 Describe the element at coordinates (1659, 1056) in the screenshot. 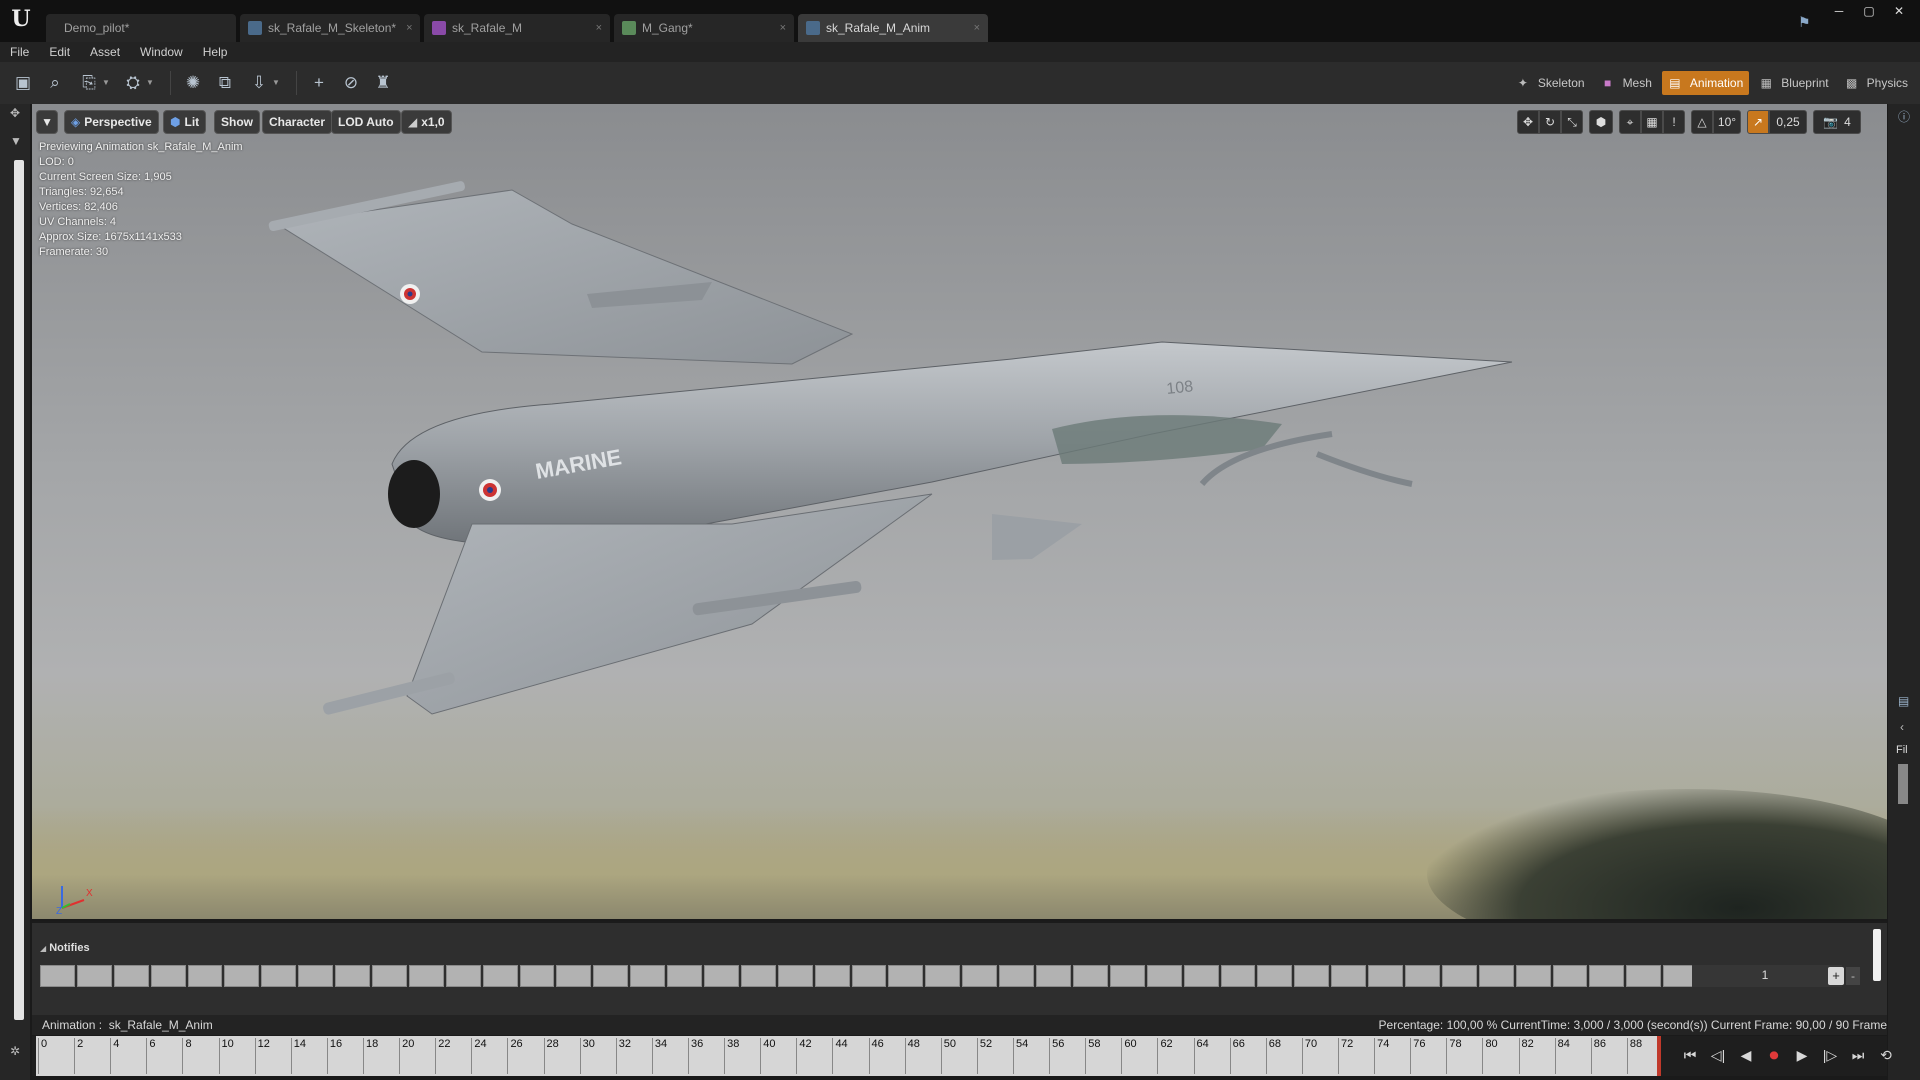

I see `playhead` at that location.